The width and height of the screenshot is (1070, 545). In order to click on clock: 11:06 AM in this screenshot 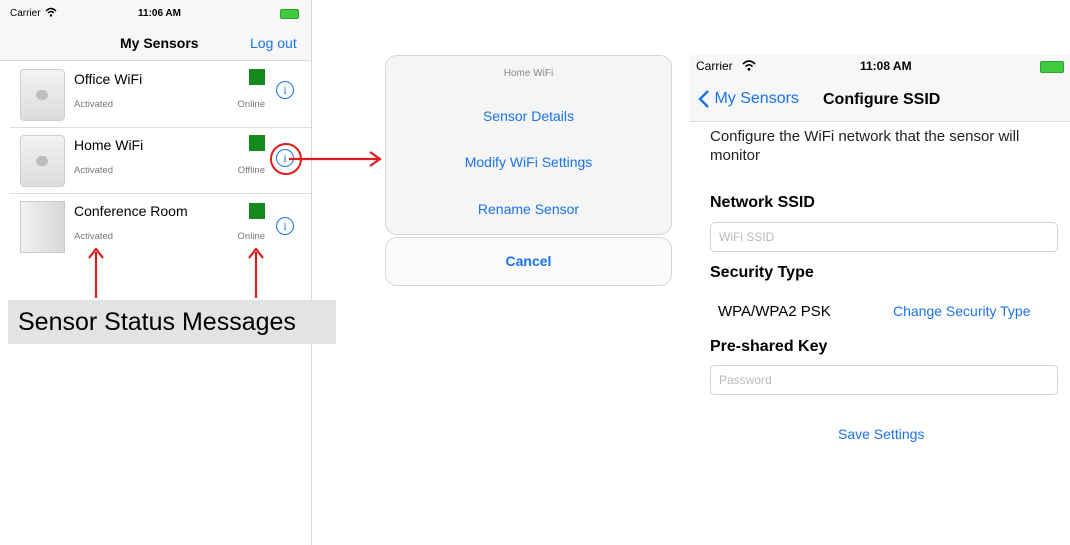, I will do `click(159, 13)`.